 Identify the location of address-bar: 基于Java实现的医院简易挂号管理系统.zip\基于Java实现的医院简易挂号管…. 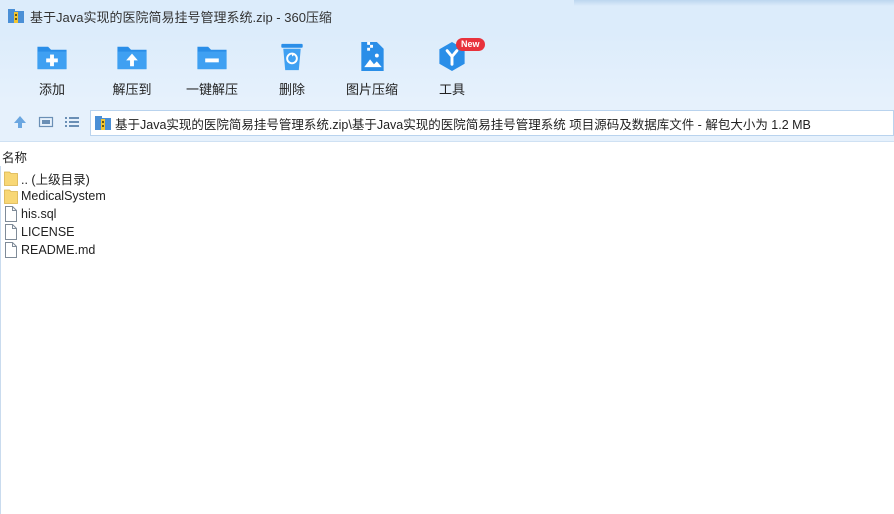
(492, 123).